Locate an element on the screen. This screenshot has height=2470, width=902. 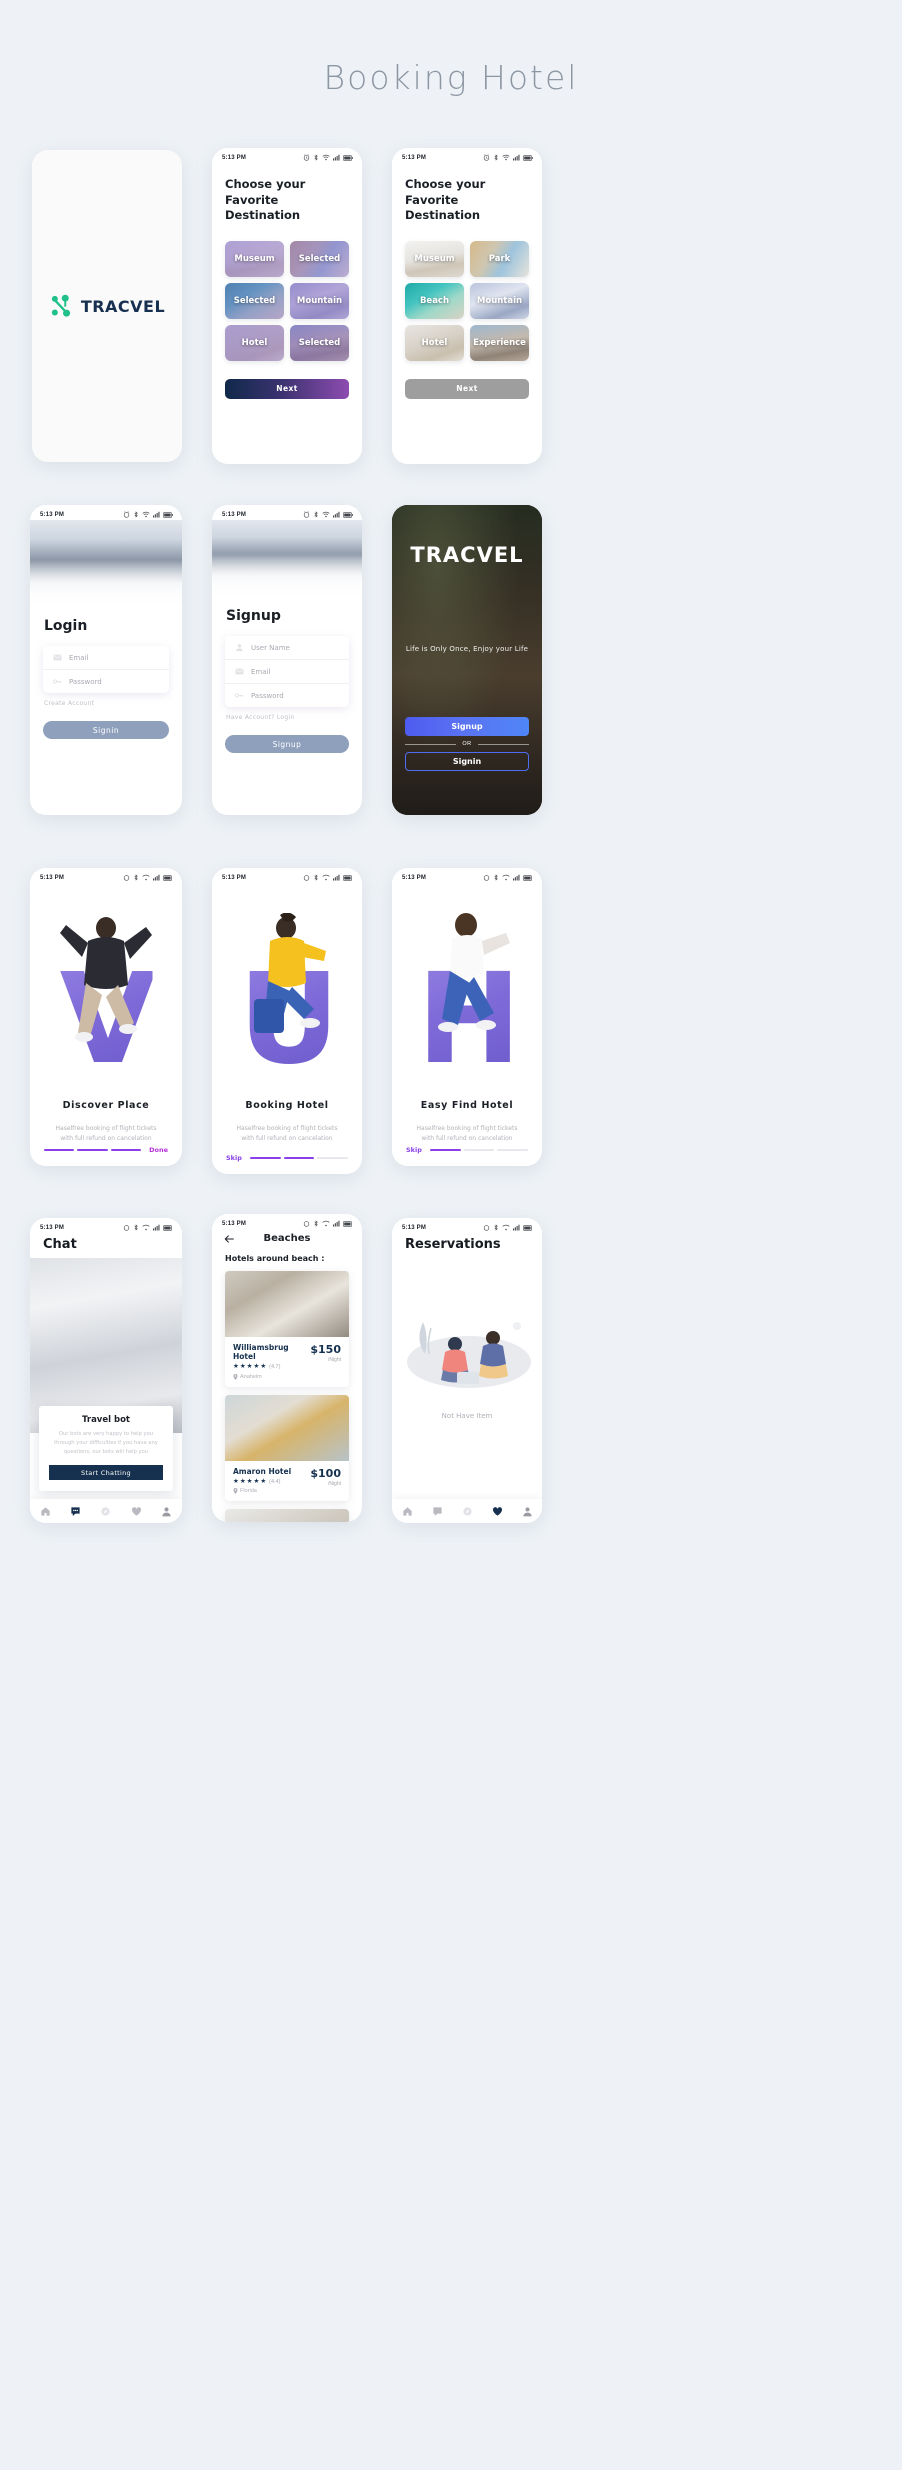
price-unit: /Night is located at coordinates (334, 1360).